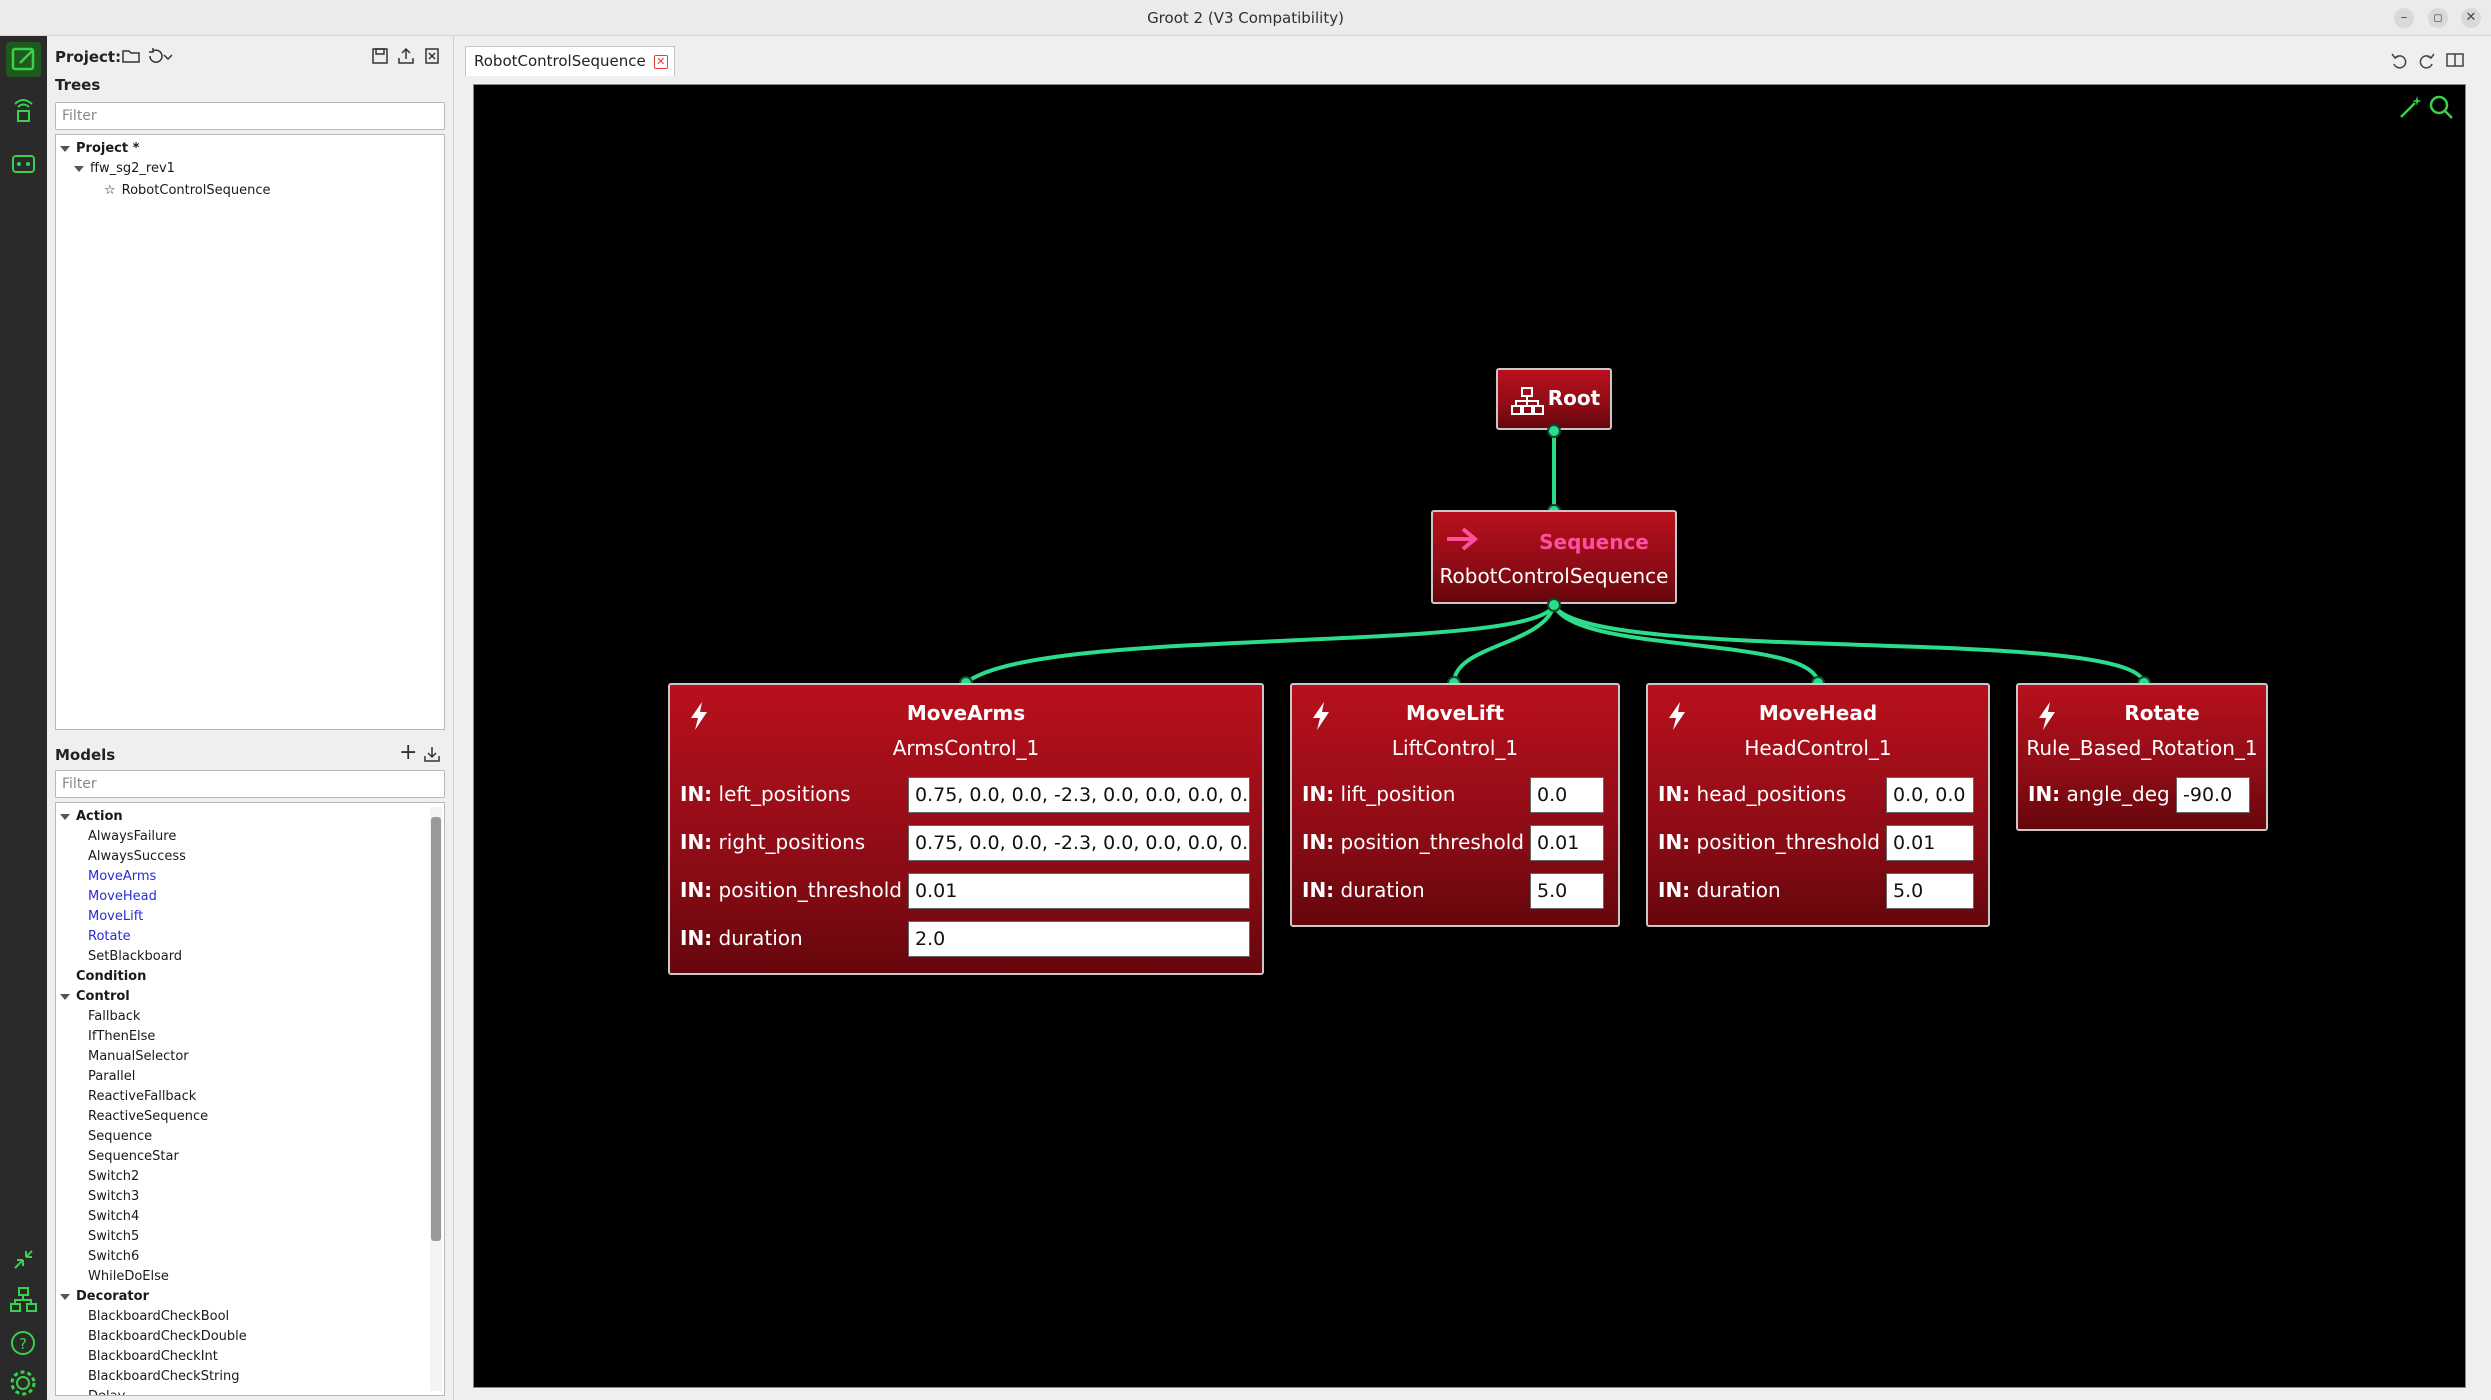 The width and height of the screenshot is (2491, 1400). Describe the element at coordinates (250, 116) in the screenshot. I see `trees-filter-input: Filter` at that location.